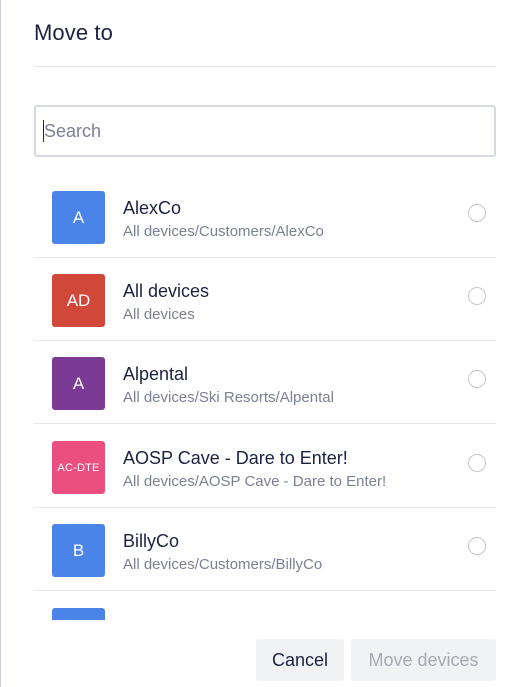 The image size is (513, 687). What do you see at coordinates (423, 660) in the screenshot?
I see `move-devices-button: Move devices` at bounding box center [423, 660].